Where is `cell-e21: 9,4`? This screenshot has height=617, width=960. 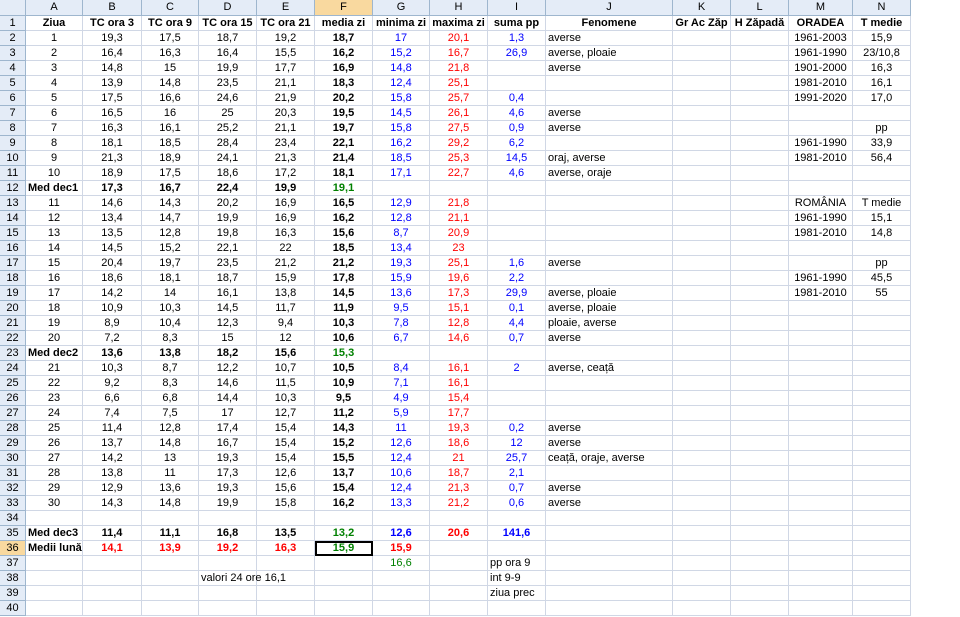 cell-e21: 9,4 is located at coordinates (286, 323).